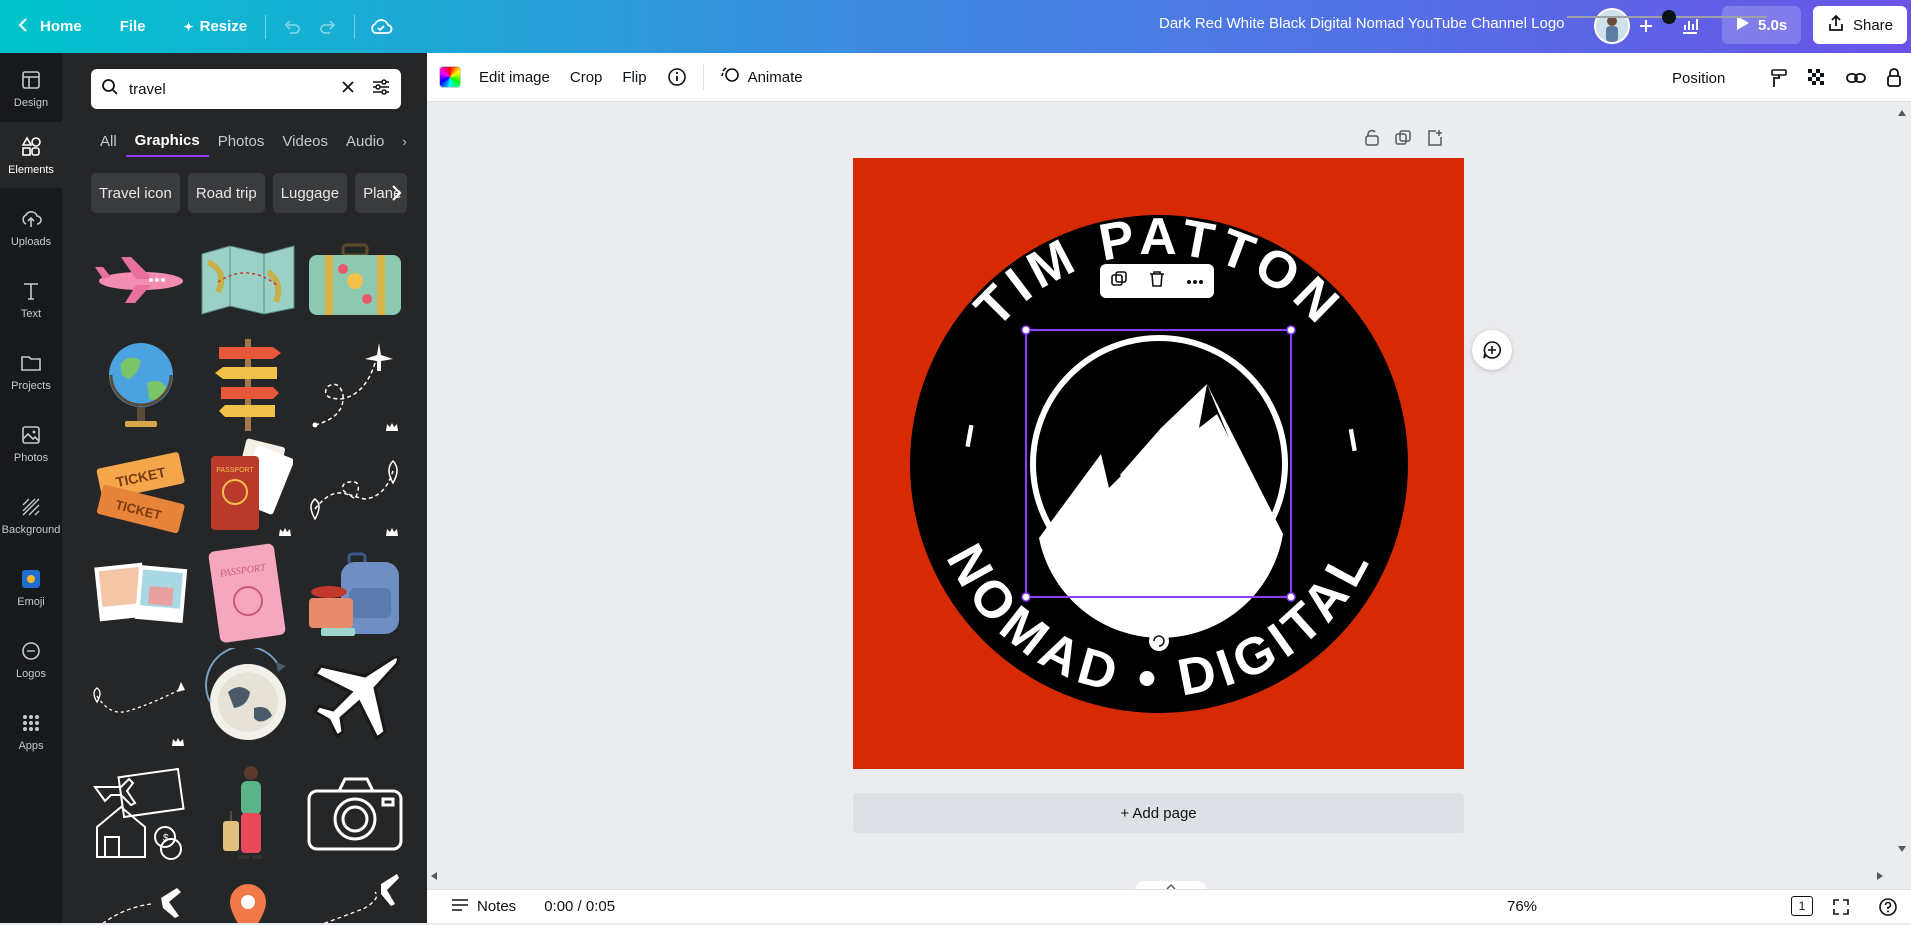  I want to click on logo-artwork: TIM PATTON NOMAD • DIGITAL – –, so click(1159, 460).